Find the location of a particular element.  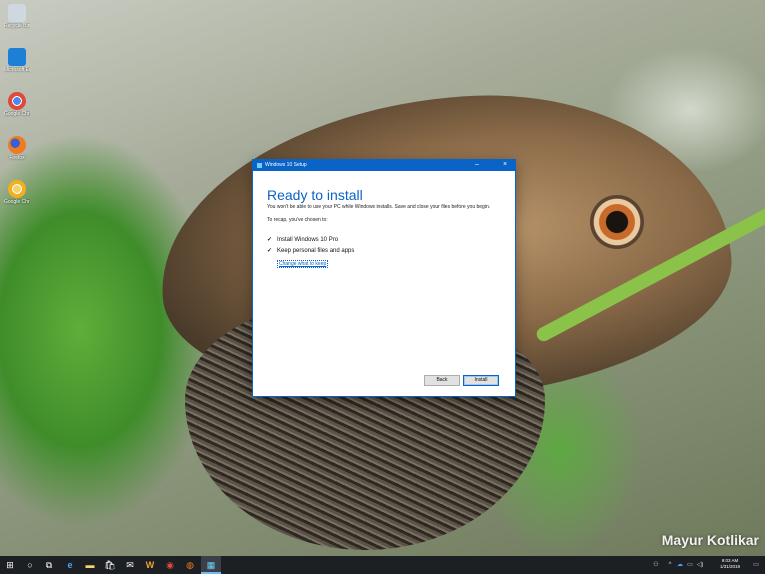

watermark: Mayur Kotlikar is located at coordinates (710, 540).